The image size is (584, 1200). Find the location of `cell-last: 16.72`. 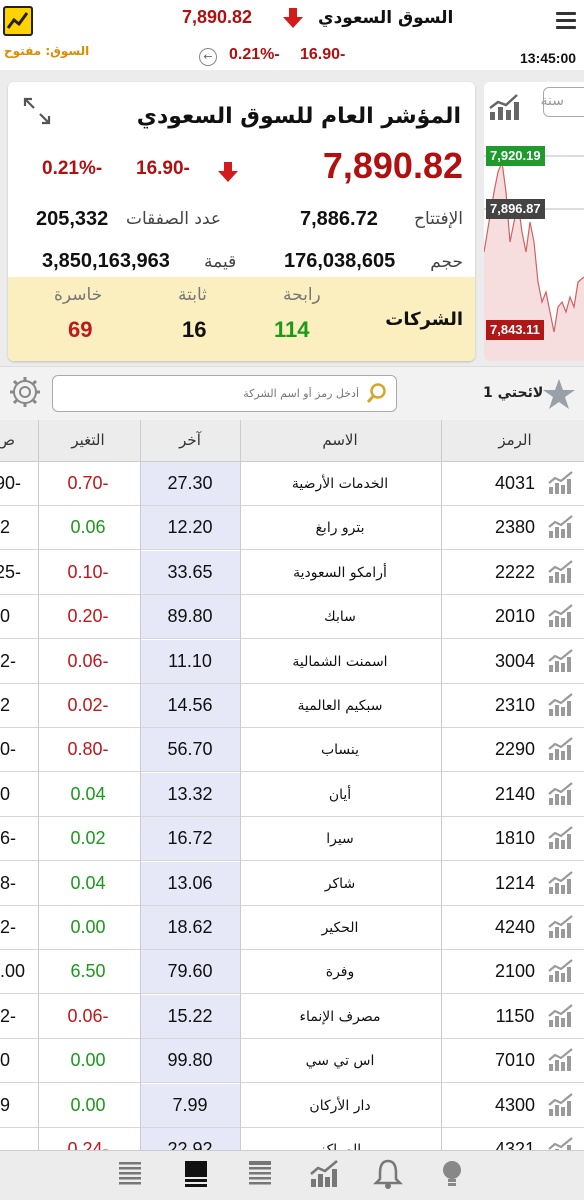

cell-last: 16.72 is located at coordinates (190, 838).